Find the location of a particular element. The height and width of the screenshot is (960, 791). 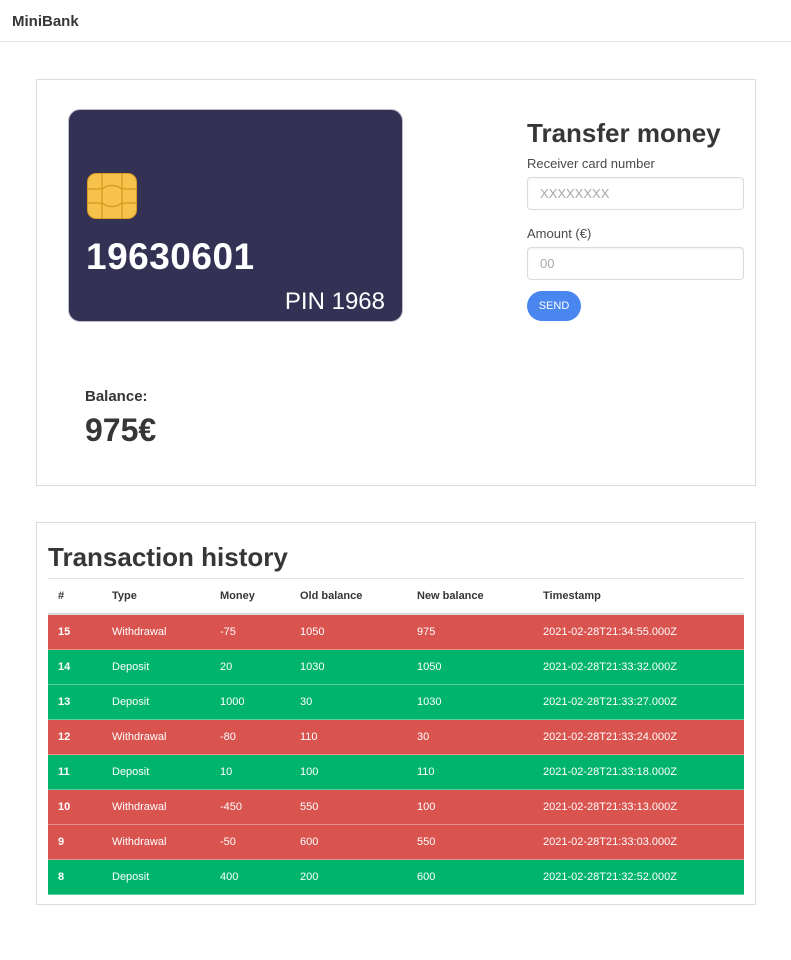

cell-id: 12 is located at coordinates (80, 737).